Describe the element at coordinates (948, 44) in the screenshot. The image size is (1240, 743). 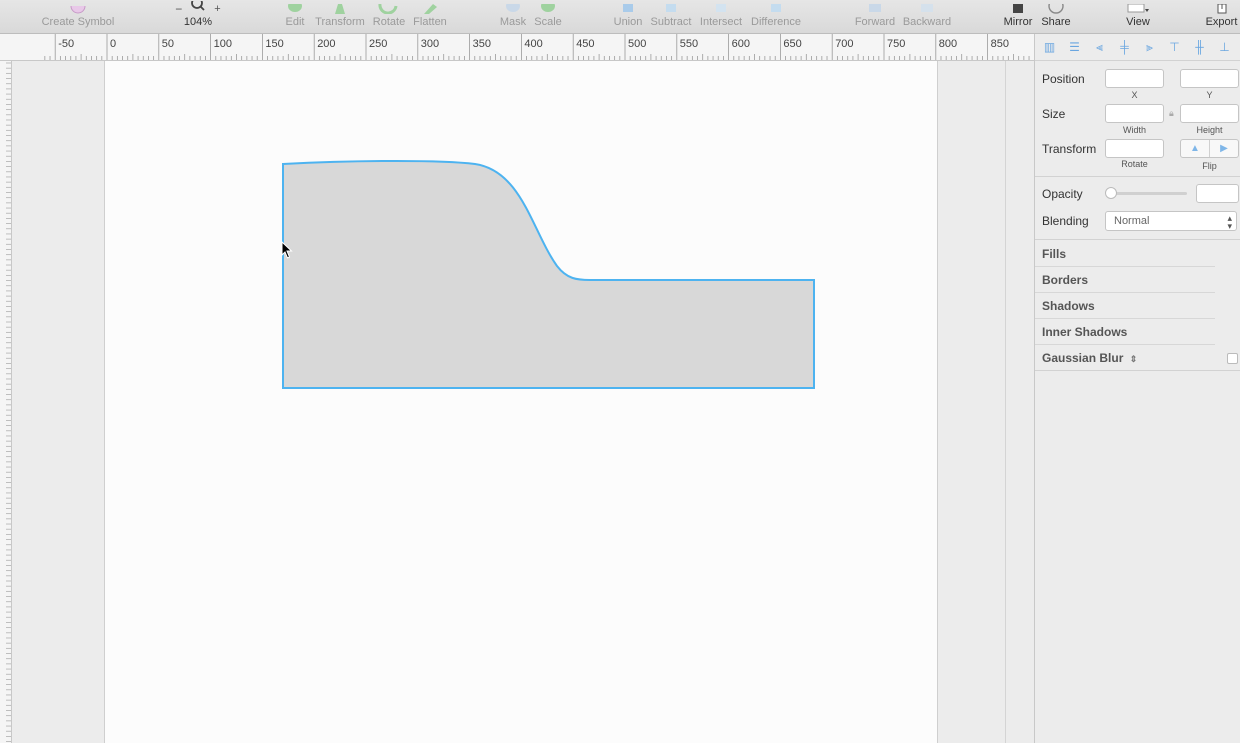
I see `ruler-label: 800` at that location.